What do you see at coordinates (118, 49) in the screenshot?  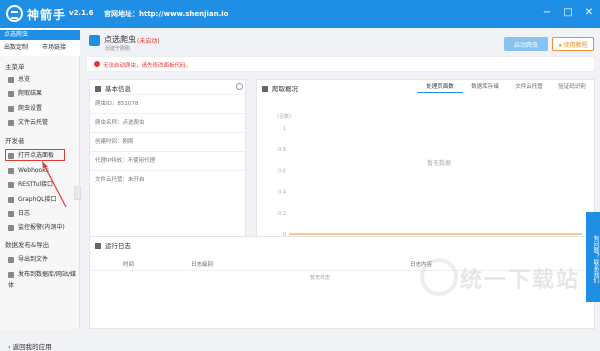 I see `task-created: 创建于刚刚` at bounding box center [118, 49].